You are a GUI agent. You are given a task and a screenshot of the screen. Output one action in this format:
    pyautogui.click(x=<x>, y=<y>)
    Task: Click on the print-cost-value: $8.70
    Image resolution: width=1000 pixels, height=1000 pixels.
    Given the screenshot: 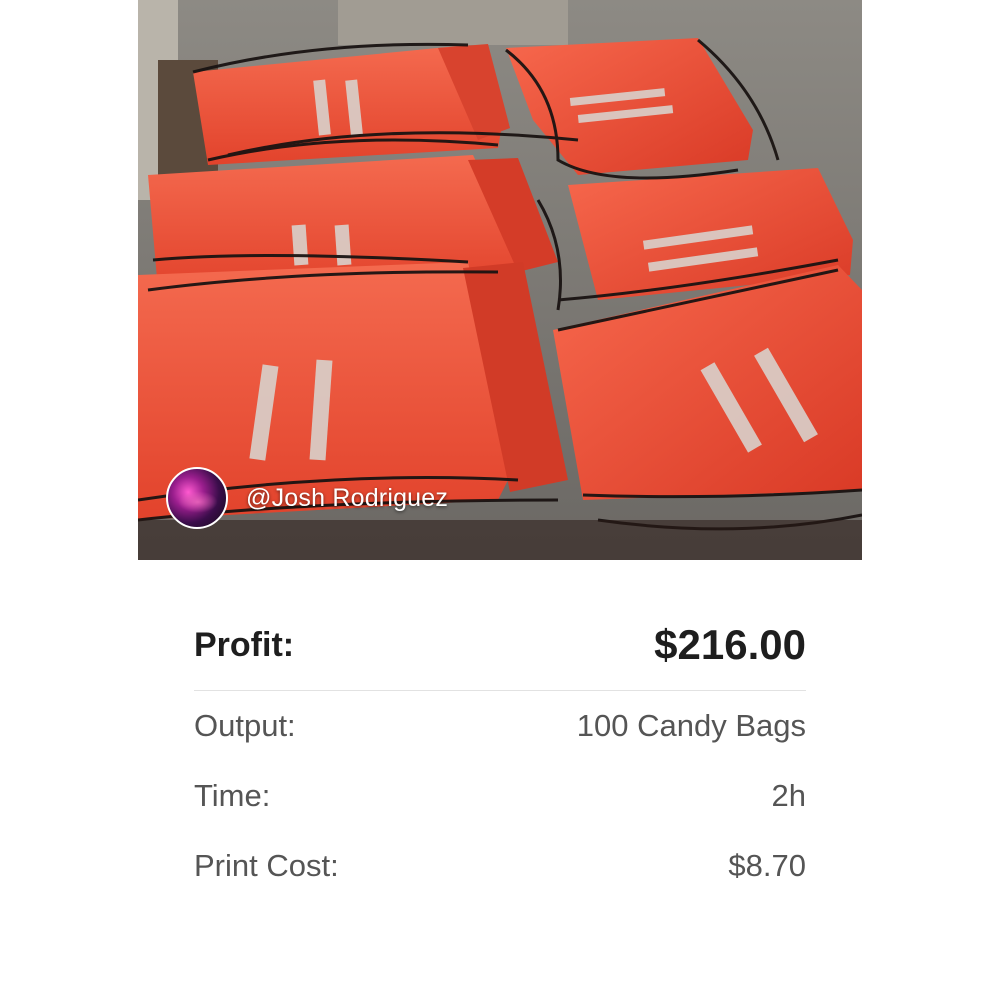 What is the action you would take?
    pyautogui.click(x=767, y=865)
    